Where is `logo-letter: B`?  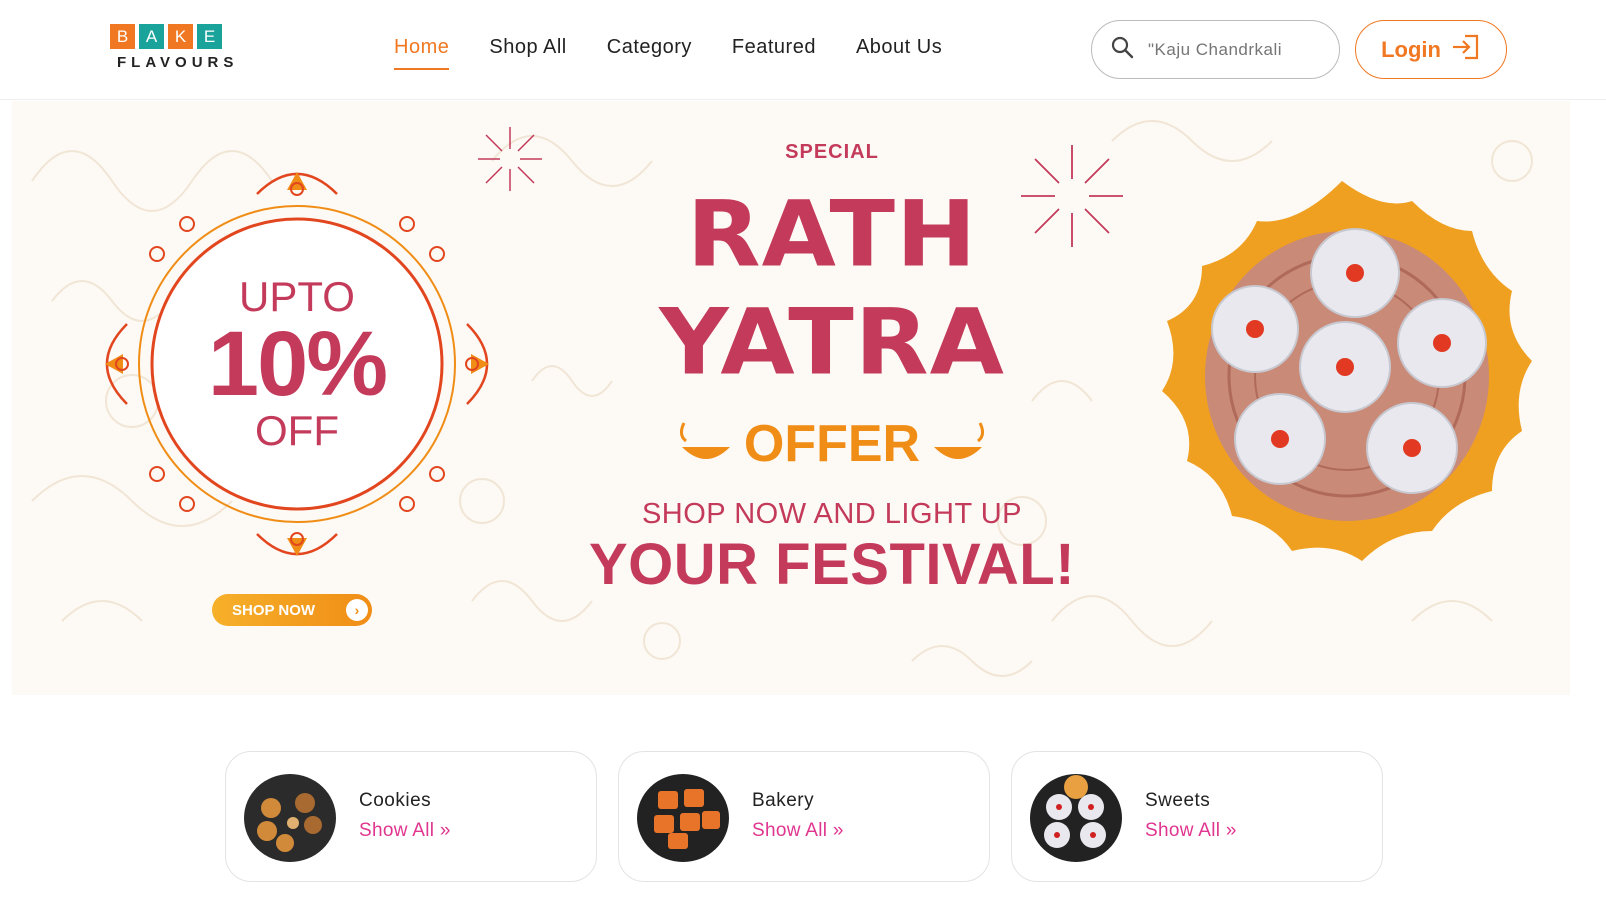
logo-letter: B is located at coordinates (122, 36).